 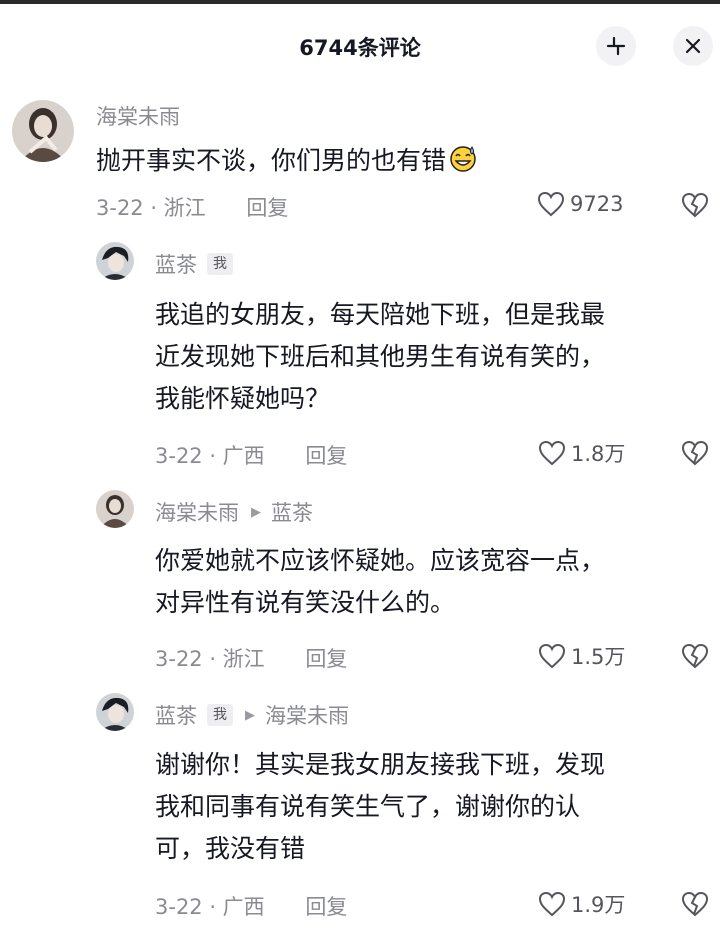 I want to click on comment-text-line: 我能怀疑她吗？, so click(x=243, y=398).